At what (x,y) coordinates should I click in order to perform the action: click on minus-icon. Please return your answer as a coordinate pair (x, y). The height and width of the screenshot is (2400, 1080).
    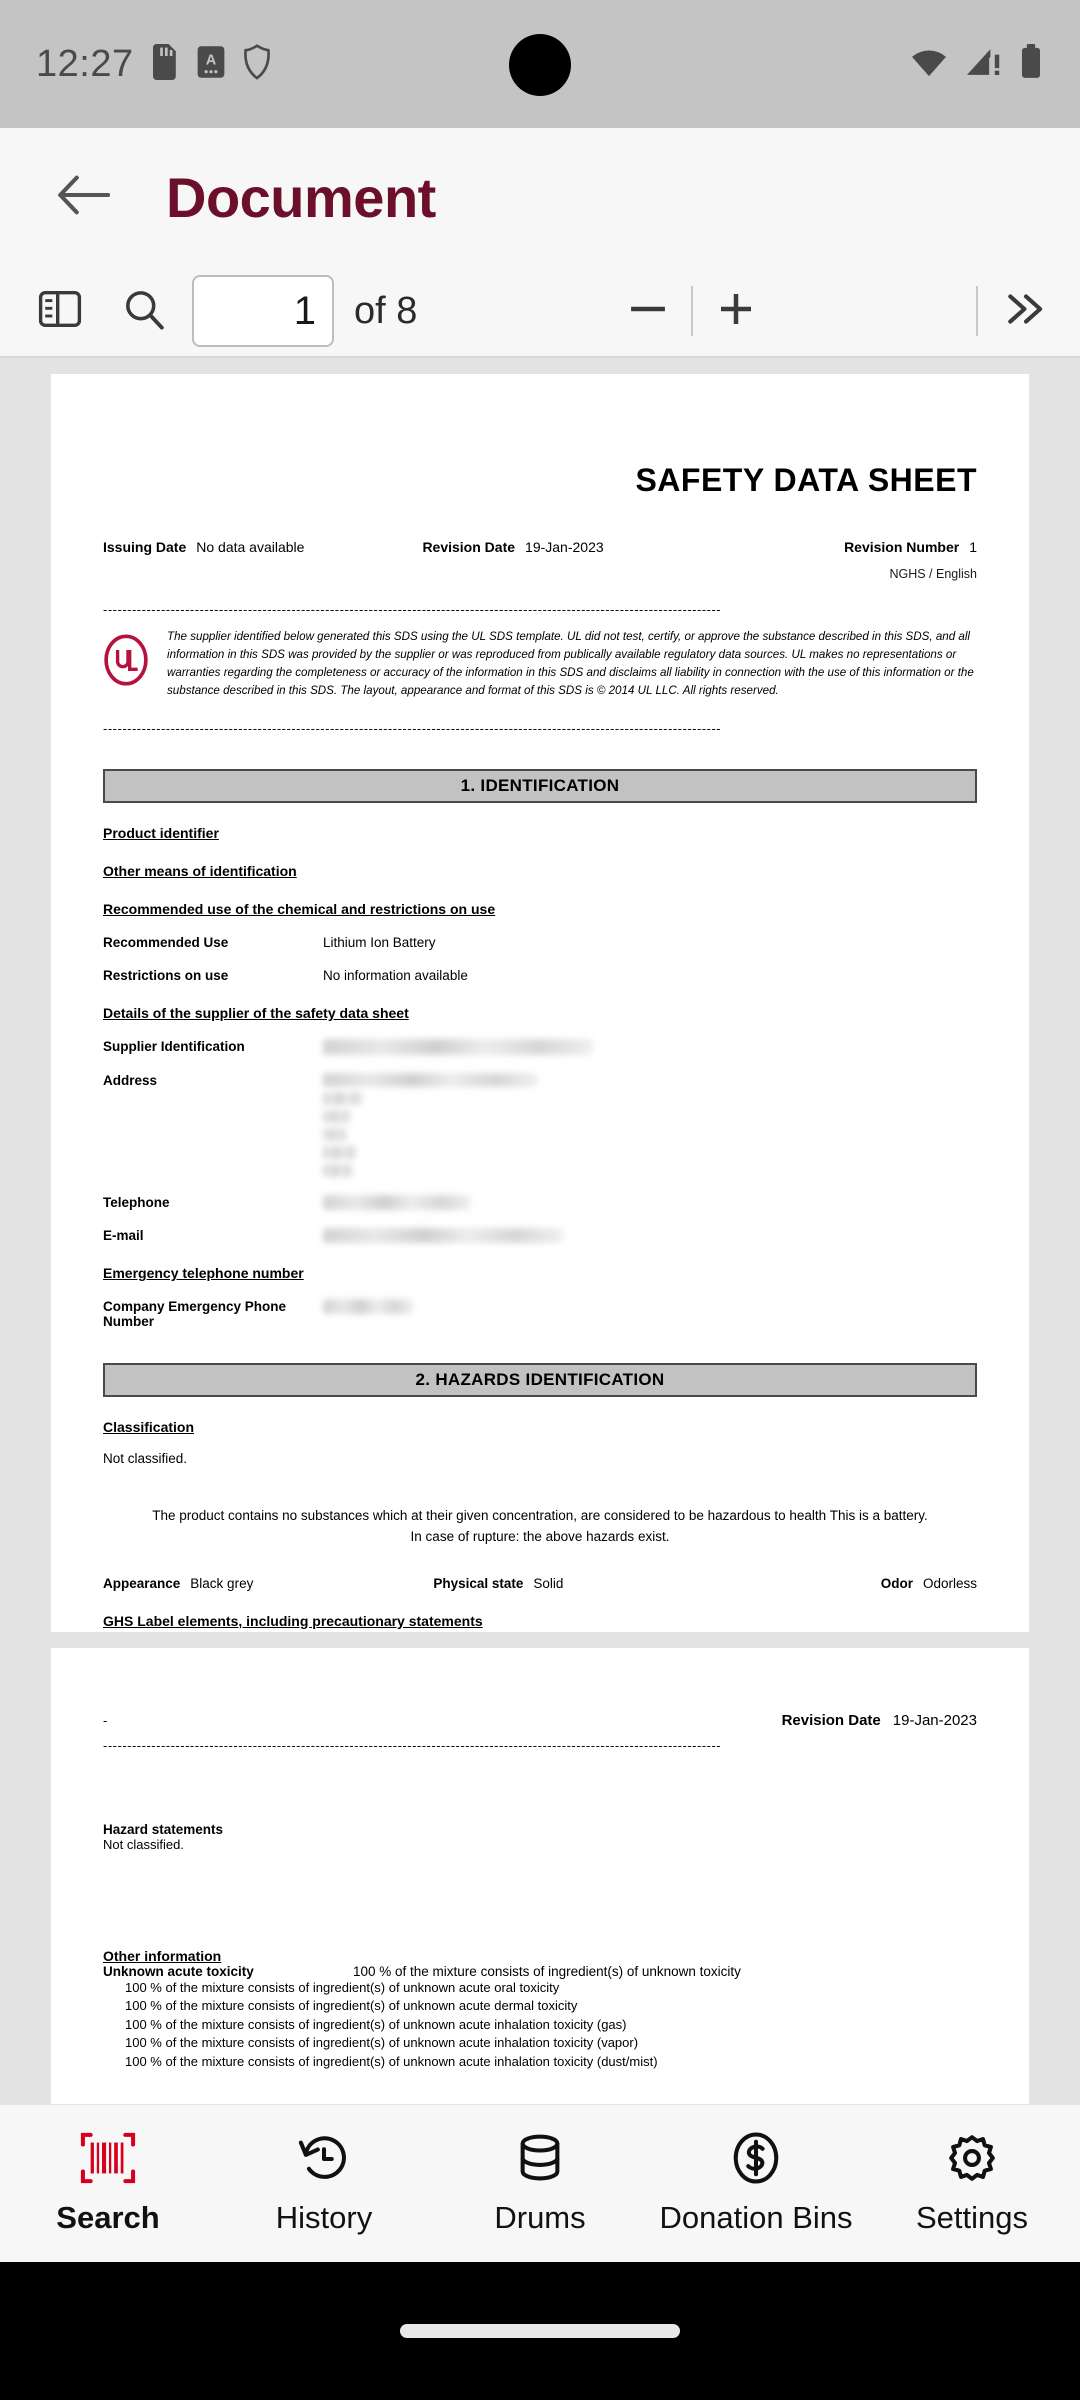
    Looking at the image, I should click on (648, 311).